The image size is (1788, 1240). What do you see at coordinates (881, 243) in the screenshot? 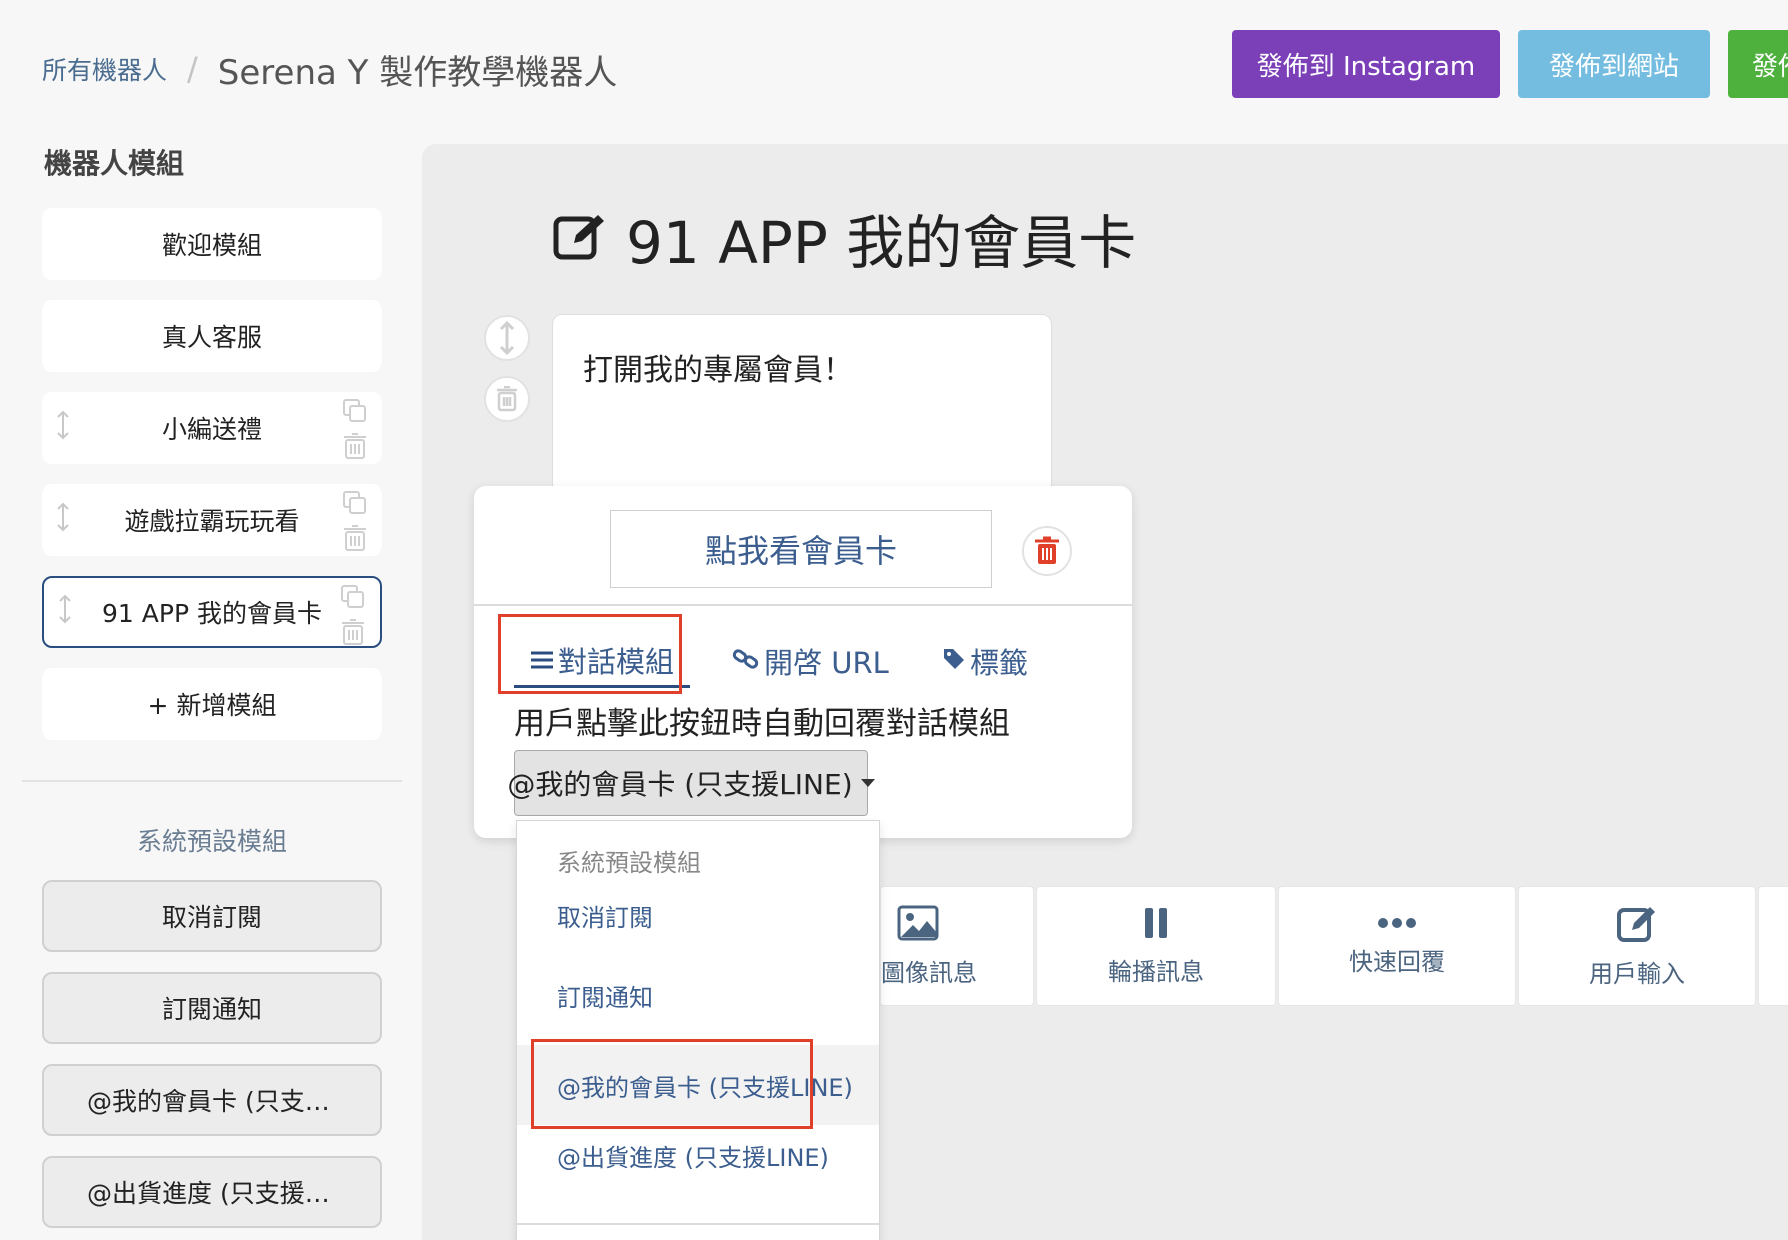
I see `page-title: 91 APP 我的會員卡` at bounding box center [881, 243].